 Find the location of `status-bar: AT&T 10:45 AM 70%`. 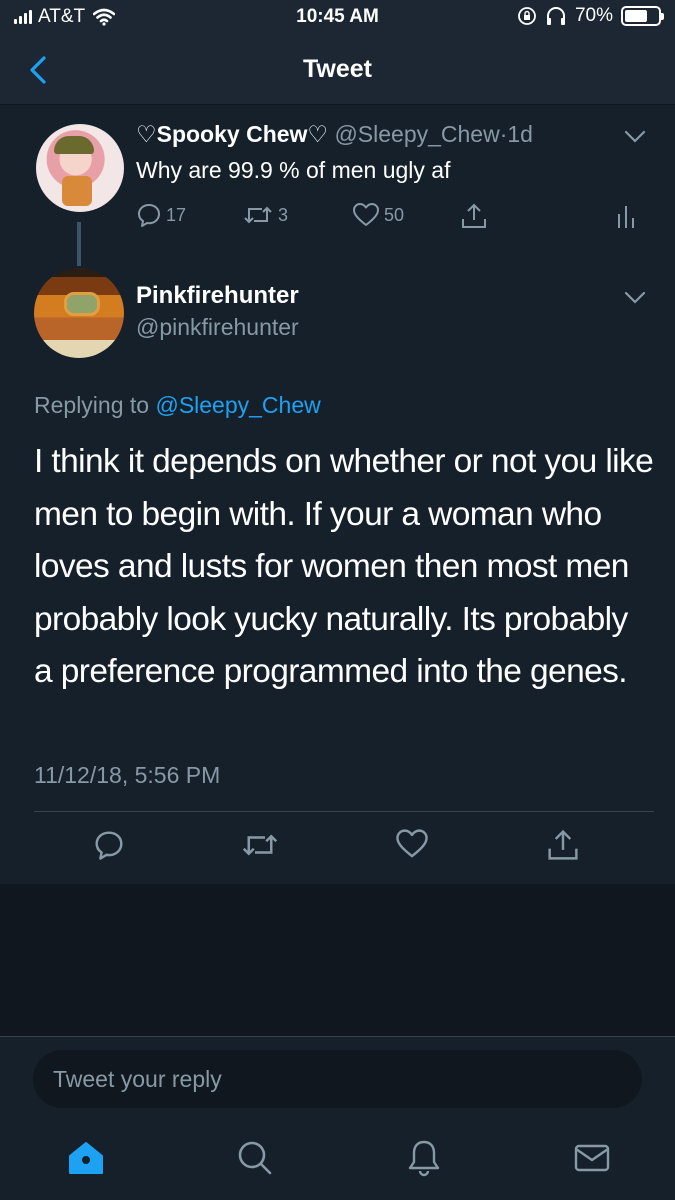

status-bar: AT&T 10:45 AM 70% is located at coordinates (337, 18).